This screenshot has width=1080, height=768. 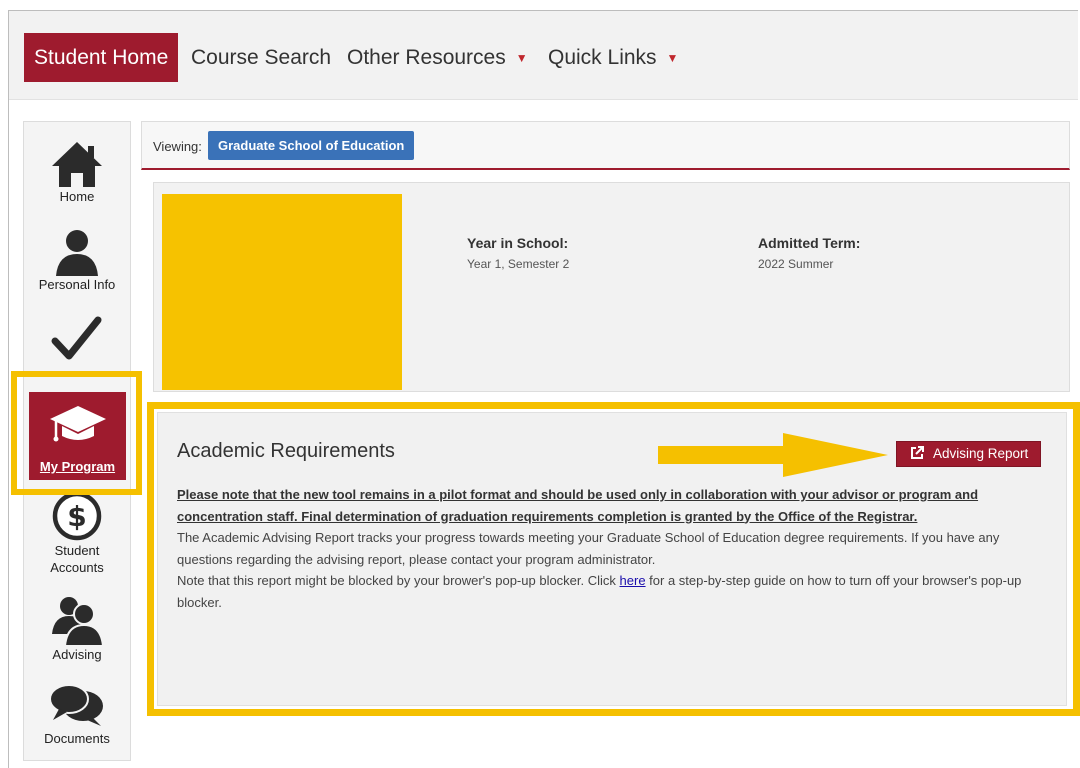 I want to click on sidebar-item-label: Documents, so click(x=77, y=738).